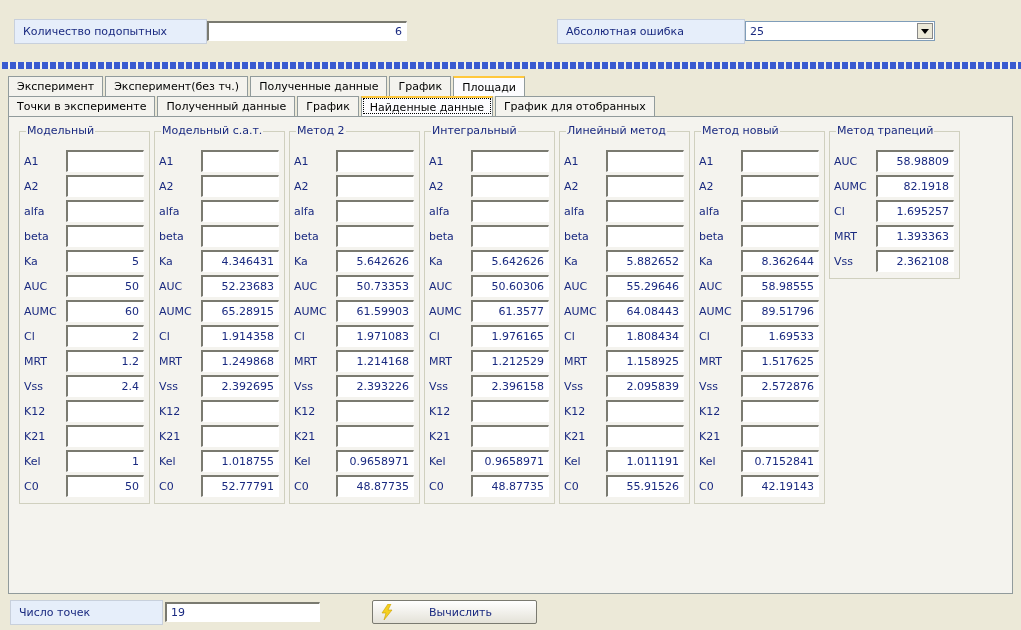  Describe the element at coordinates (319, 86) in the screenshot. I see `tab: Полученные данные` at that location.